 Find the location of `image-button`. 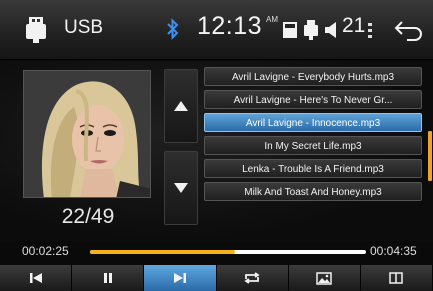

image-button is located at coordinates (324, 278).